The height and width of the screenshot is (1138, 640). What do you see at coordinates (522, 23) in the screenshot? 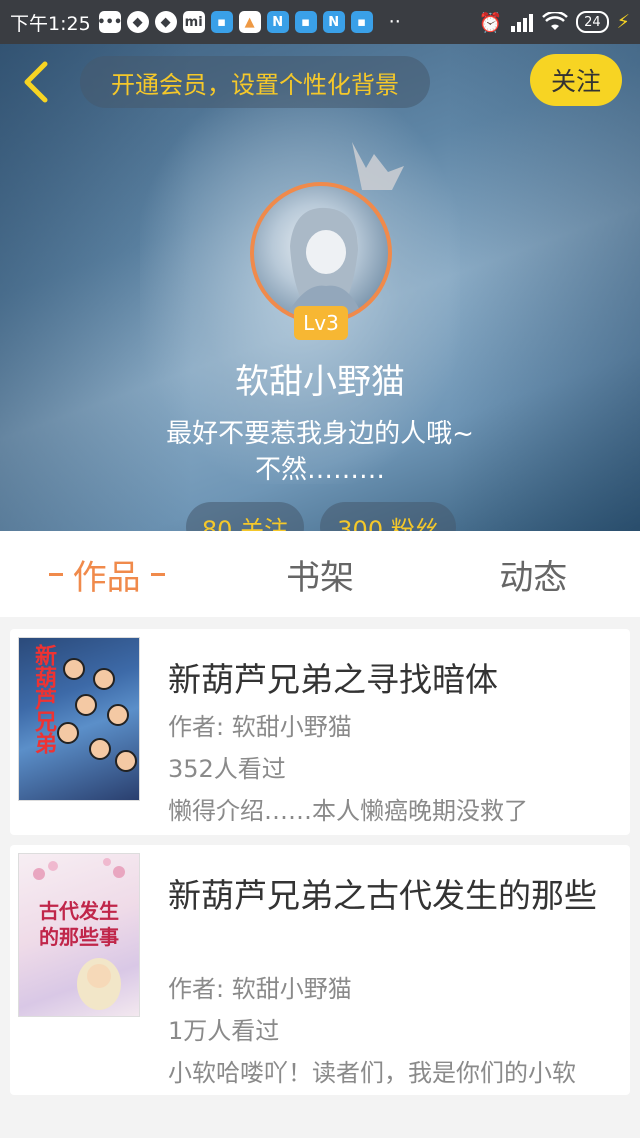
I see `signal-icon` at bounding box center [522, 23].